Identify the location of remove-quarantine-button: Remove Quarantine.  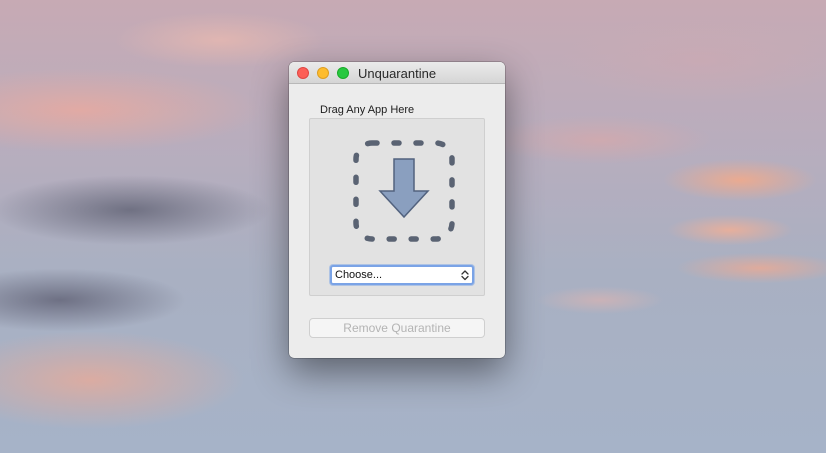
(397, 328).